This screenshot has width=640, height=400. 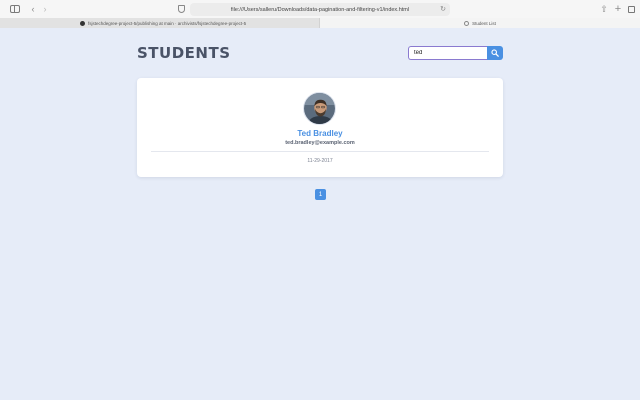 I want to click on page-button-1: 1, so click(x=320, y=194).